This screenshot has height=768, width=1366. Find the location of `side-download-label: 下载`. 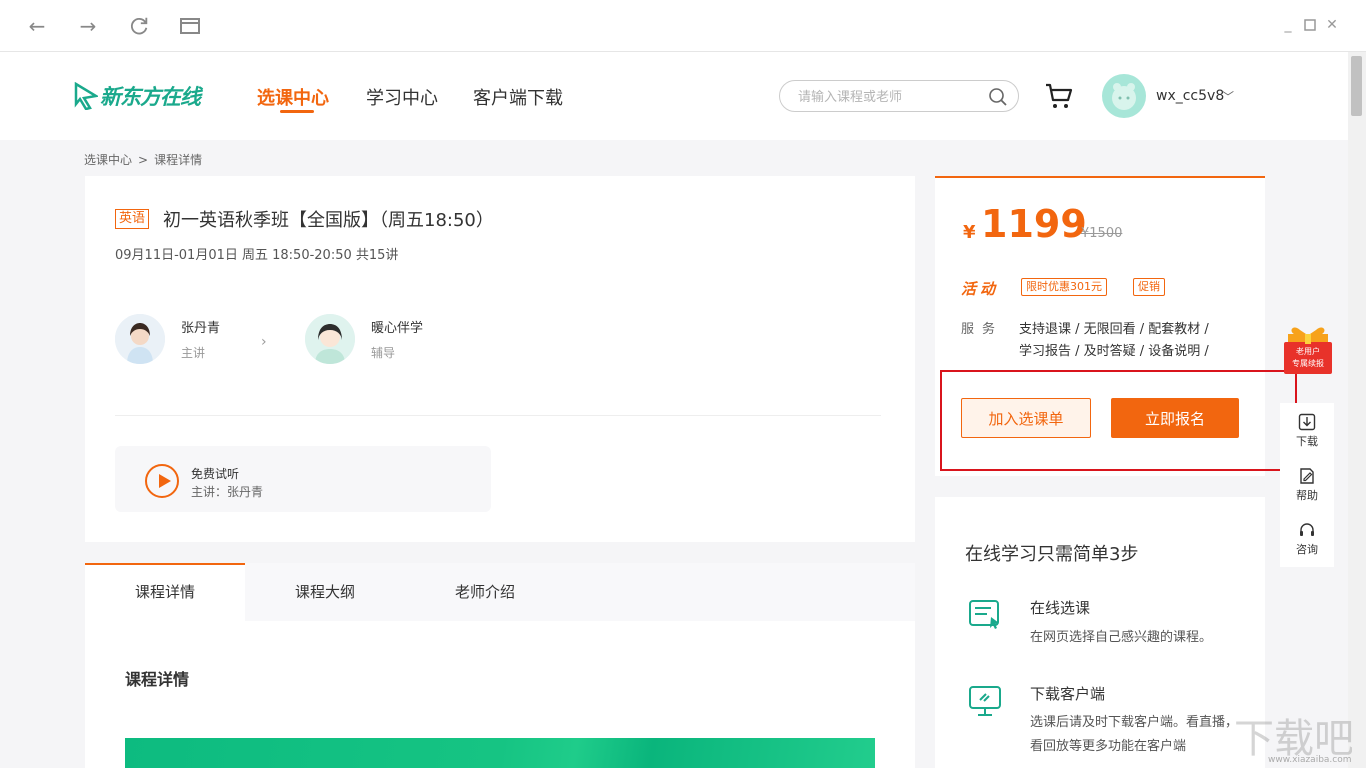

side-download-label: 下载 is located at coordinates (1307, 441).